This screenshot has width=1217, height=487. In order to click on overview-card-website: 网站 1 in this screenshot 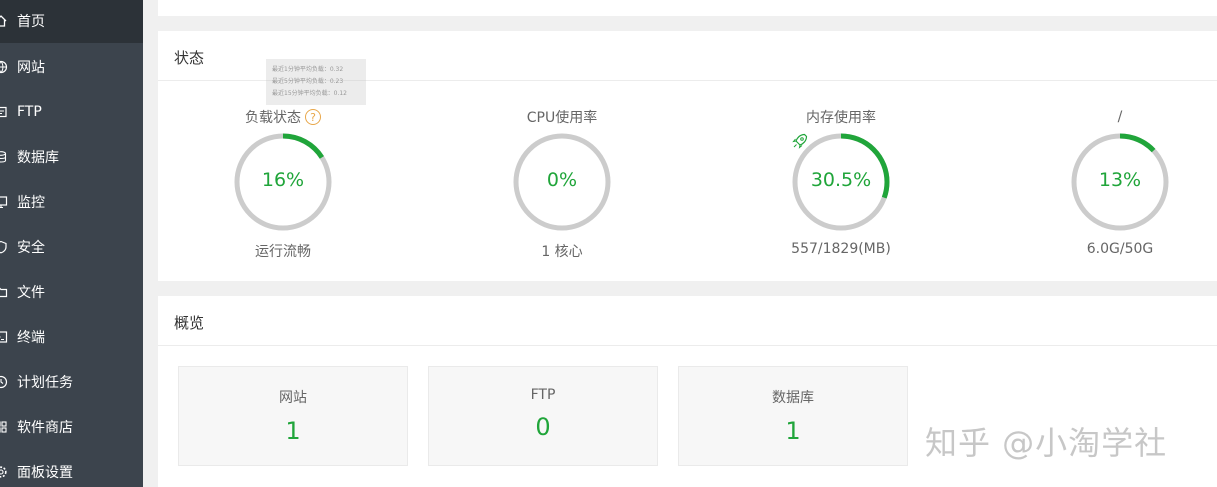, I will do `click(293, 416)`.